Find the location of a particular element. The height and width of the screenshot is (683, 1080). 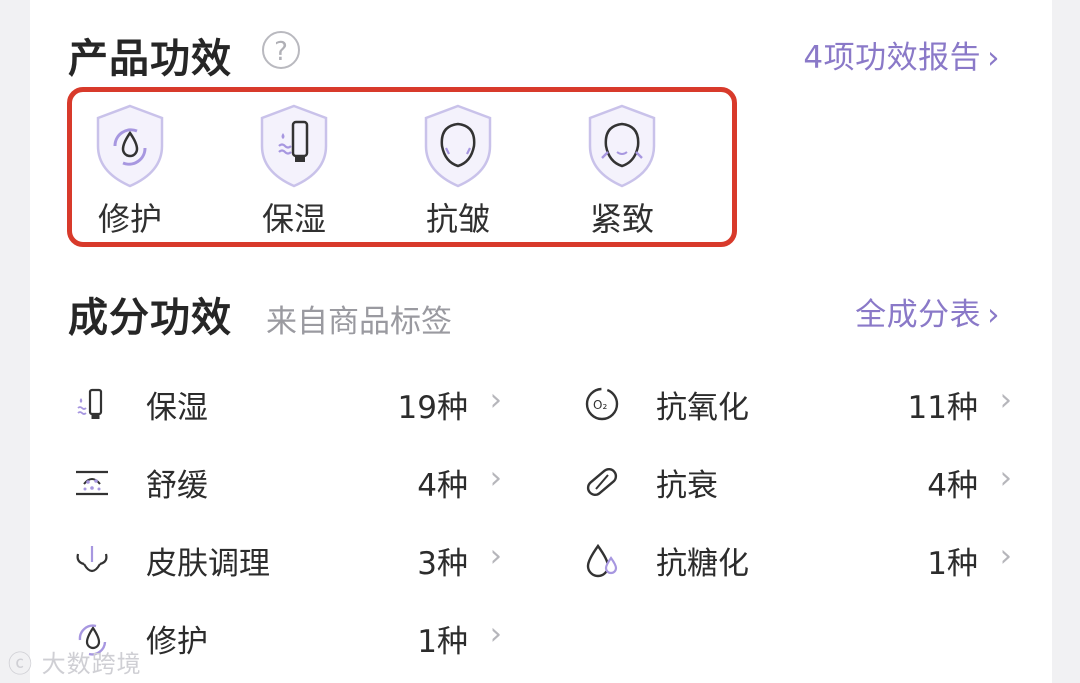

effect-item-anti-wrinkle: 抗皱 is located at coordinates (458, 170).